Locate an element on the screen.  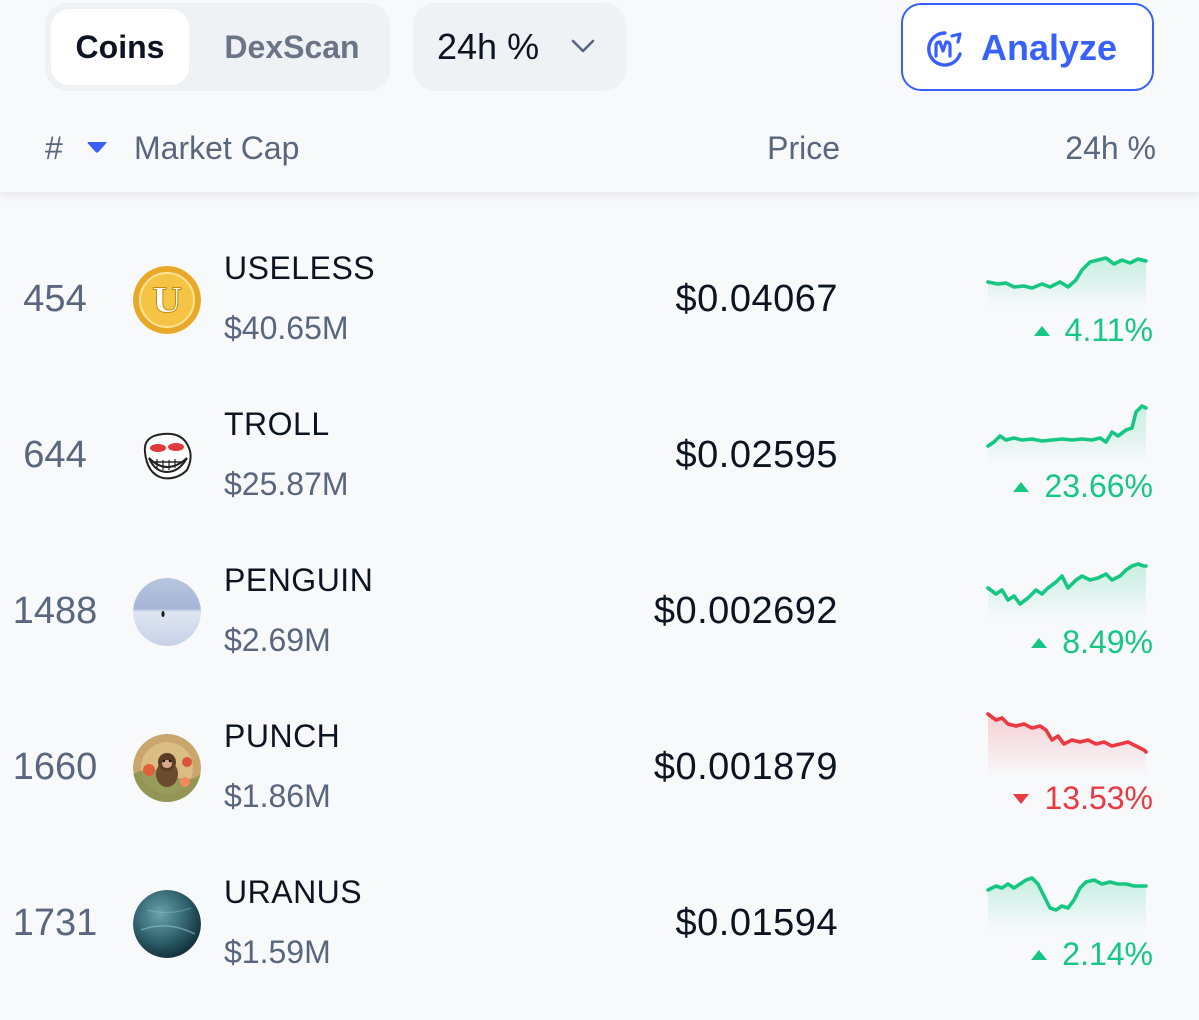
coin-rank: 454 is located at coordinates (55, 299).